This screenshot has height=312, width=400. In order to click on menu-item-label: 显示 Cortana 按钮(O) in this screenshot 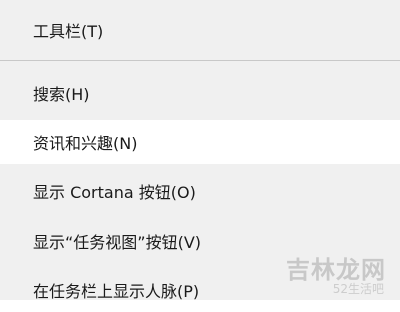, I will do `click(114, 192)`.